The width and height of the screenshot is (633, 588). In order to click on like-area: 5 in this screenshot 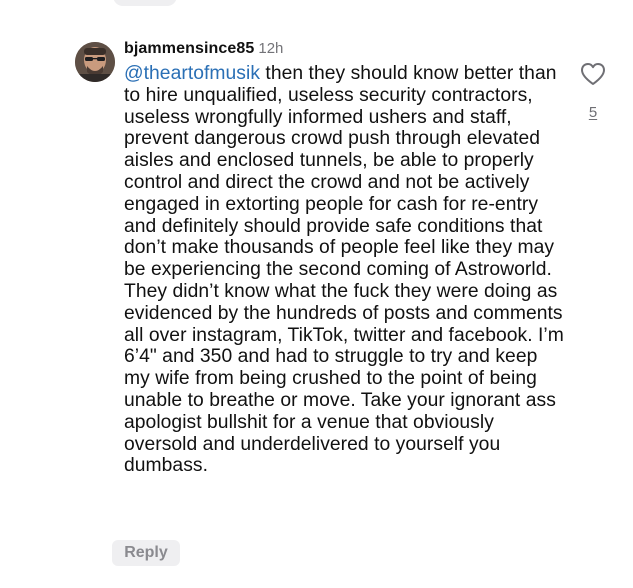, I will do `click(593, 92)`.